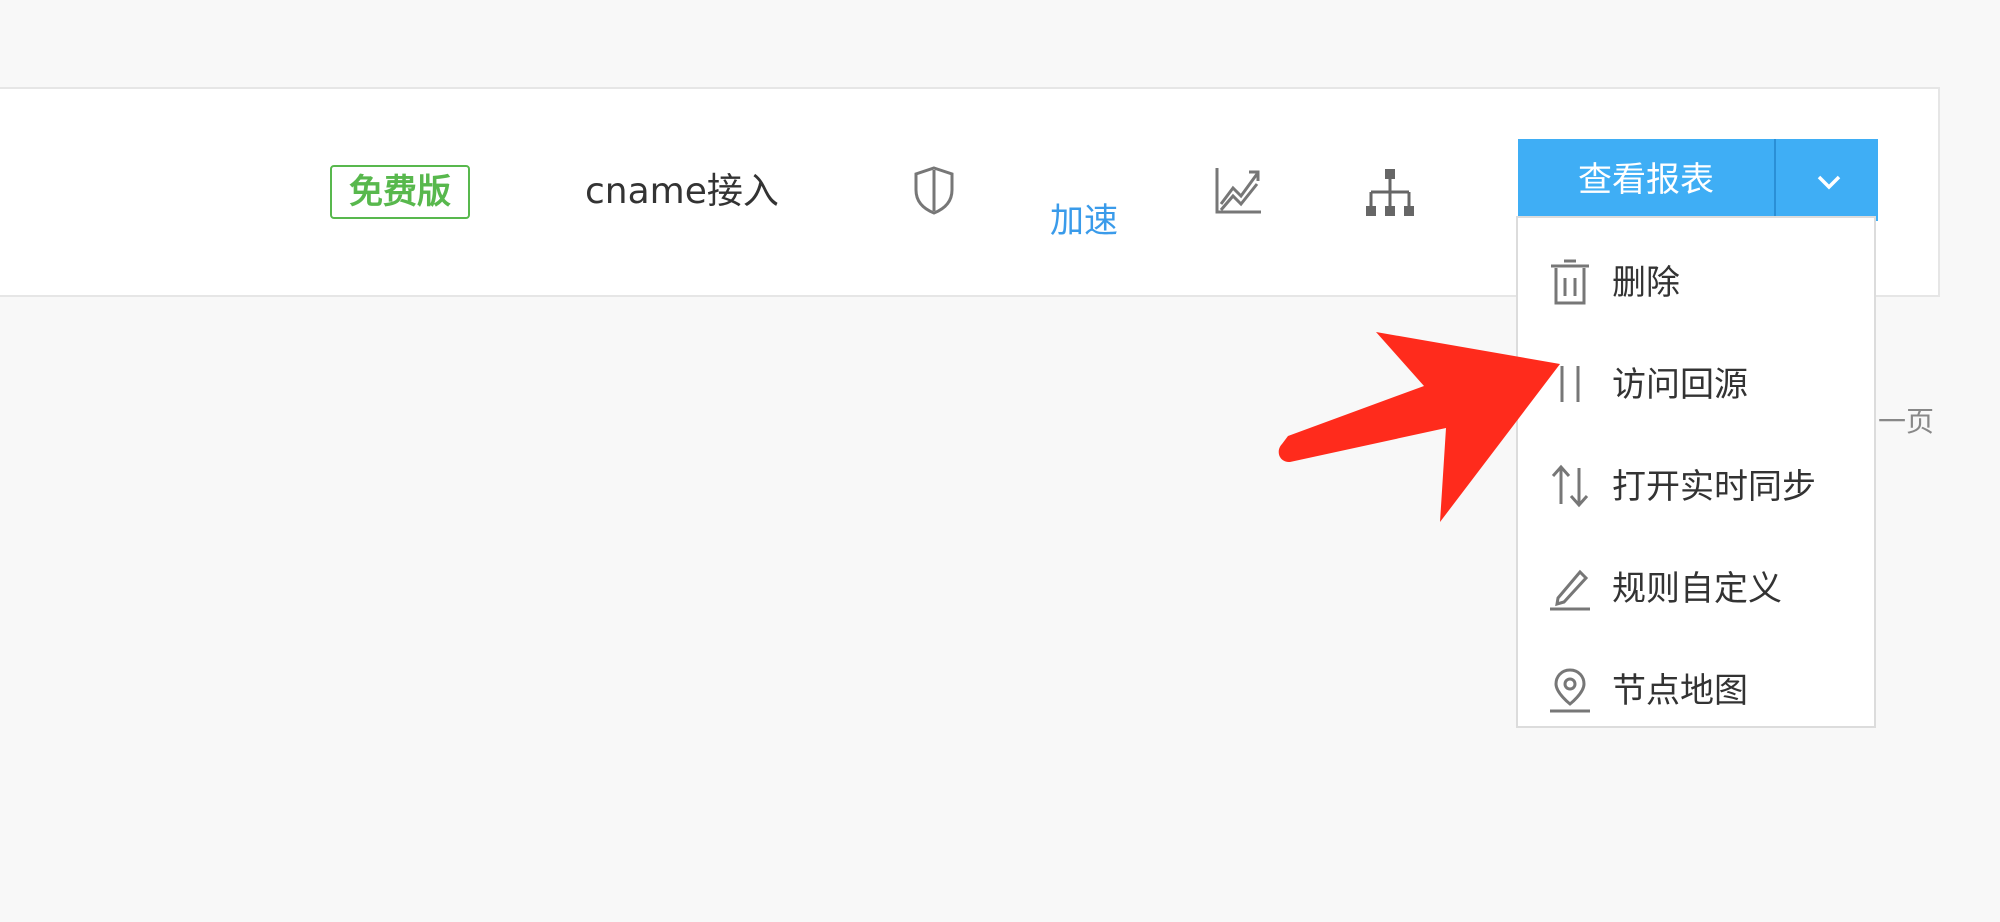  What do you see at coordinates (1714, 487) in the screenshot?
I see `menu-item-label: 打开实时同步` at bounding box center [1714, 487].